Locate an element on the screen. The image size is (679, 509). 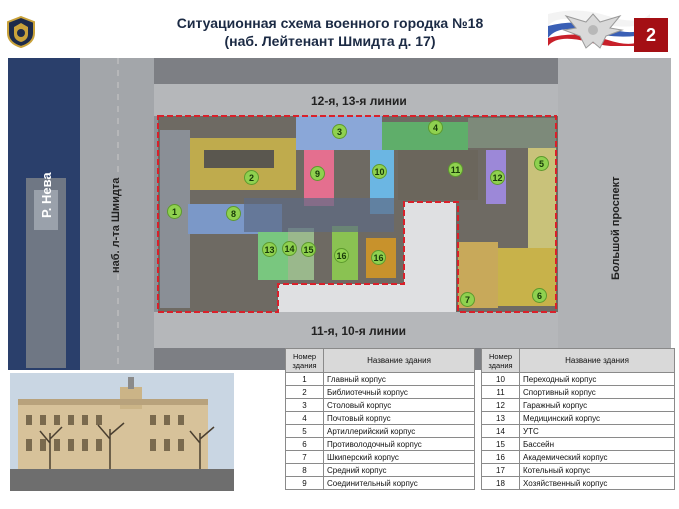
building-number-cell: 3 is located at coordinates (304, 405).